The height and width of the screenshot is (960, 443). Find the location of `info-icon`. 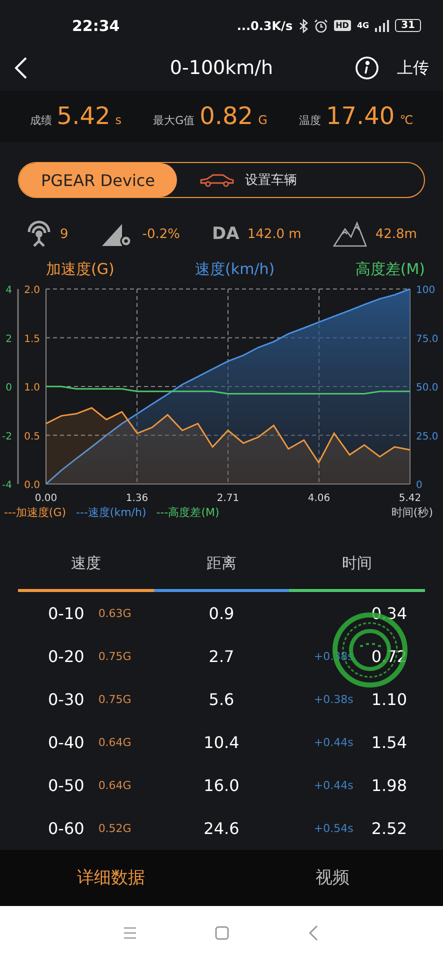

info-icon is located at coordinates (367, 68).